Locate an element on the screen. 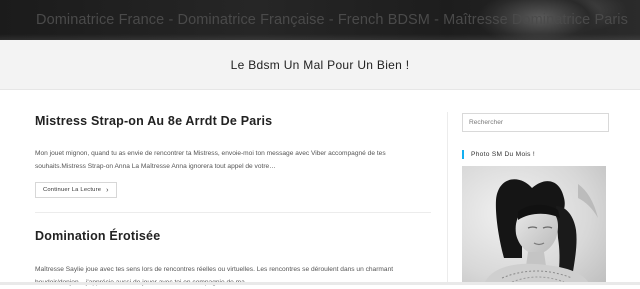  widget-accent-bar is located at coordinates (463, 154).